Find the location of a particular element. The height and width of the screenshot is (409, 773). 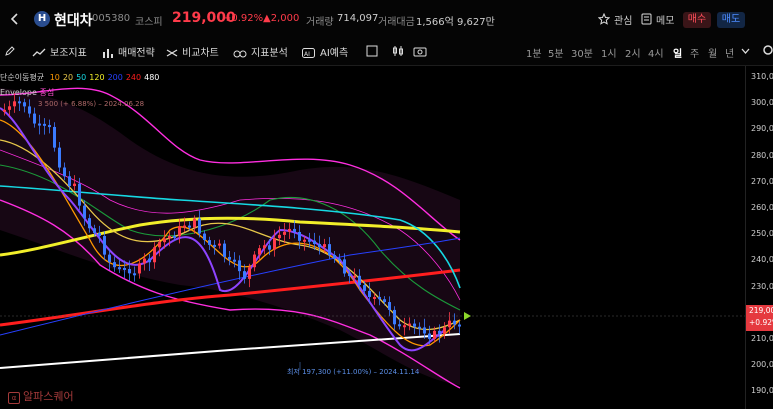

tool-strategy: 매매전략 is located at coordinates (128, 51).